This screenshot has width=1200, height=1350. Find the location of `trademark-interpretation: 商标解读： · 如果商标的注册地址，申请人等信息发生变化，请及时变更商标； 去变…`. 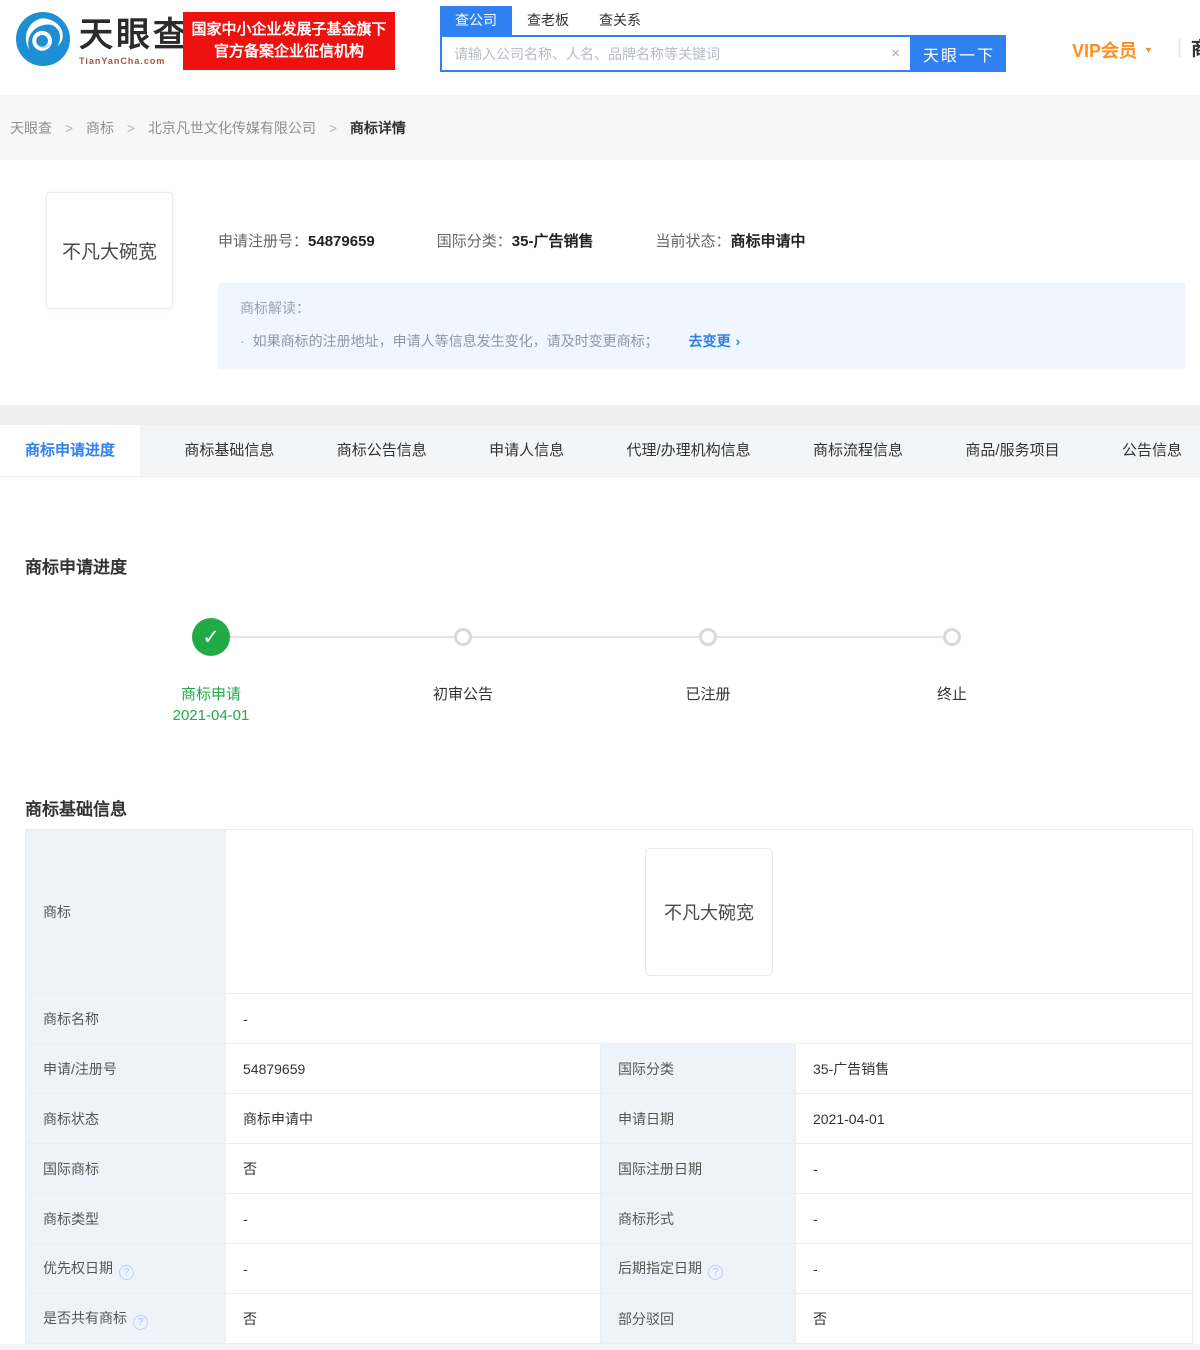

trademark-interpretation: 商标解读： · 如果商标的注册地址，申请人等信息发生变化，请及时变更商标； 去变… is located at coordinates (701, 326).